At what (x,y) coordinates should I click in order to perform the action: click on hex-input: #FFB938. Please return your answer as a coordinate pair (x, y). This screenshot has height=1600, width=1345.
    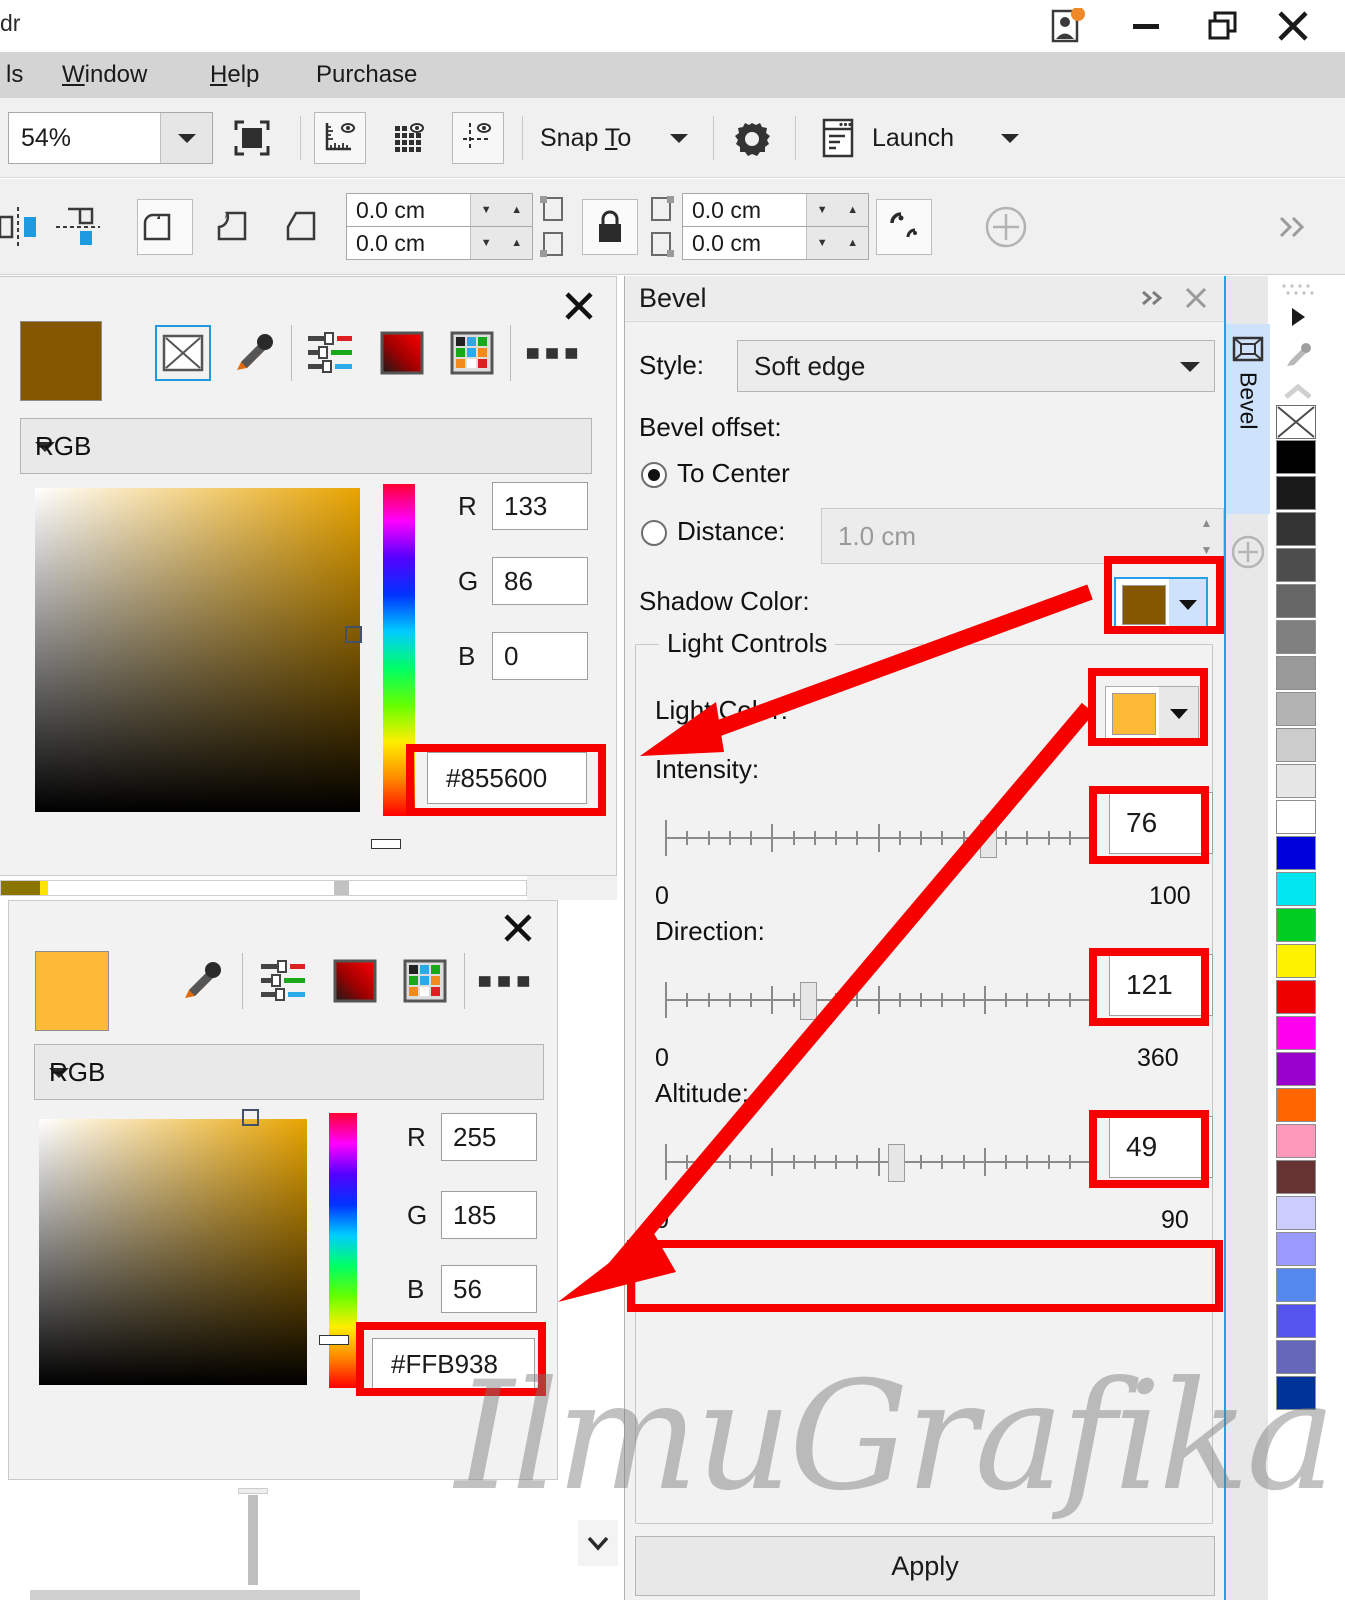
    Looking at the image, I should click on (453, 1364).